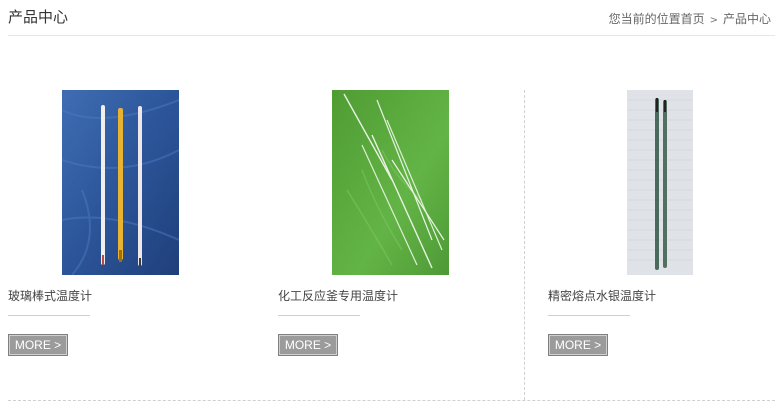 This screenshot has width=783, height=402. Describe the element at coordinates (747, 19) in the screenshot. I see `breadcrumb-current: 产品中心` at that location.